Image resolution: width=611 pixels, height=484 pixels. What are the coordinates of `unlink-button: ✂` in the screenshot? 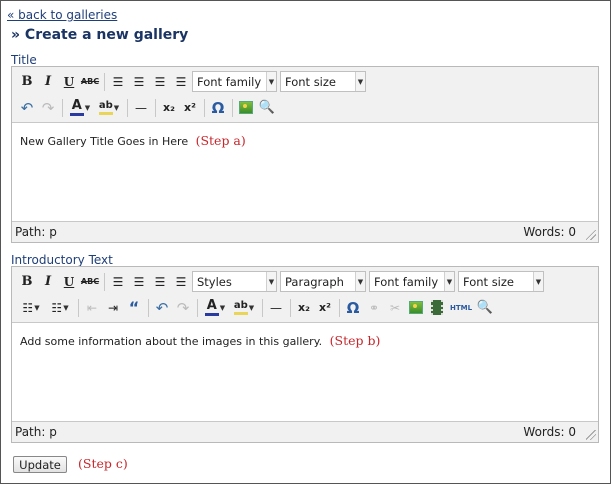 It's located at (395, 308).